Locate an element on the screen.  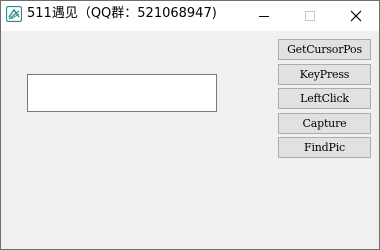
text-input is located at coordinates (122, 93).